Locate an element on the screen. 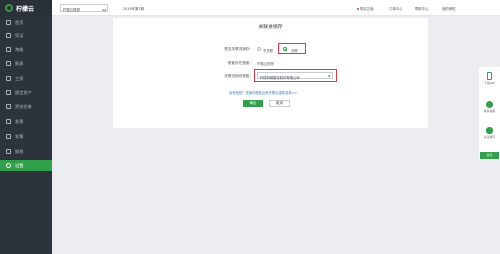  order-center-link: 订单中心 is located at coordinates (396, 8).